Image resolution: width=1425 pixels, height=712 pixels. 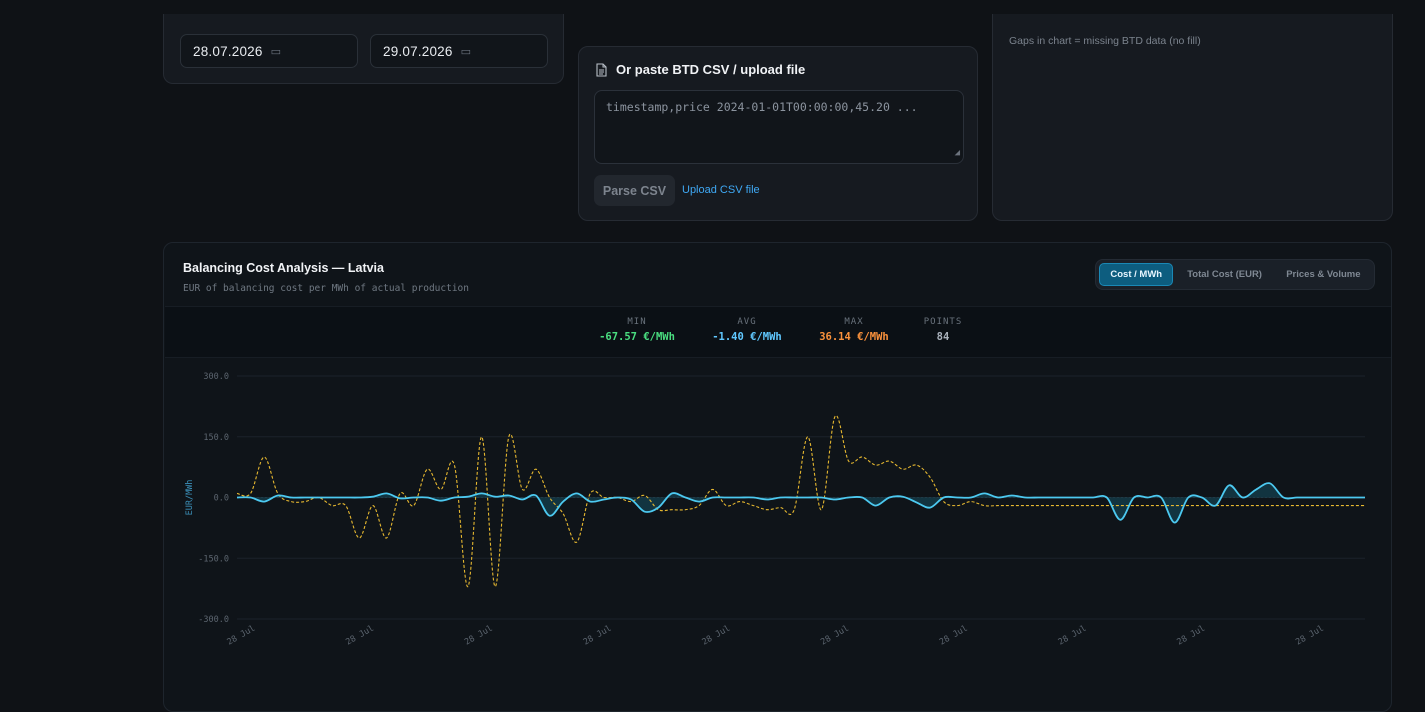 What do you see at coordinates (854, 322) in the screenshot?
I see `stat-max-label: MAX` at bounding box center [854, 322].